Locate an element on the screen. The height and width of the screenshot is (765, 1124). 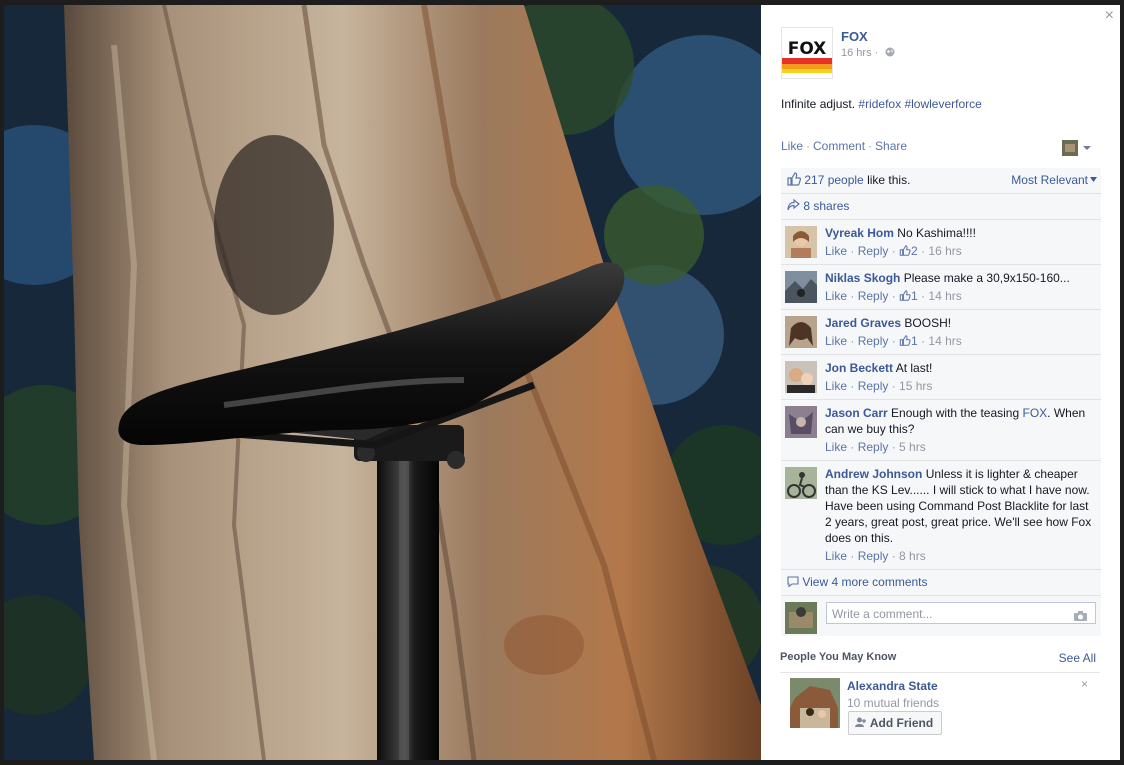
see-all-link: See All is located at coordinates (1077, 658).